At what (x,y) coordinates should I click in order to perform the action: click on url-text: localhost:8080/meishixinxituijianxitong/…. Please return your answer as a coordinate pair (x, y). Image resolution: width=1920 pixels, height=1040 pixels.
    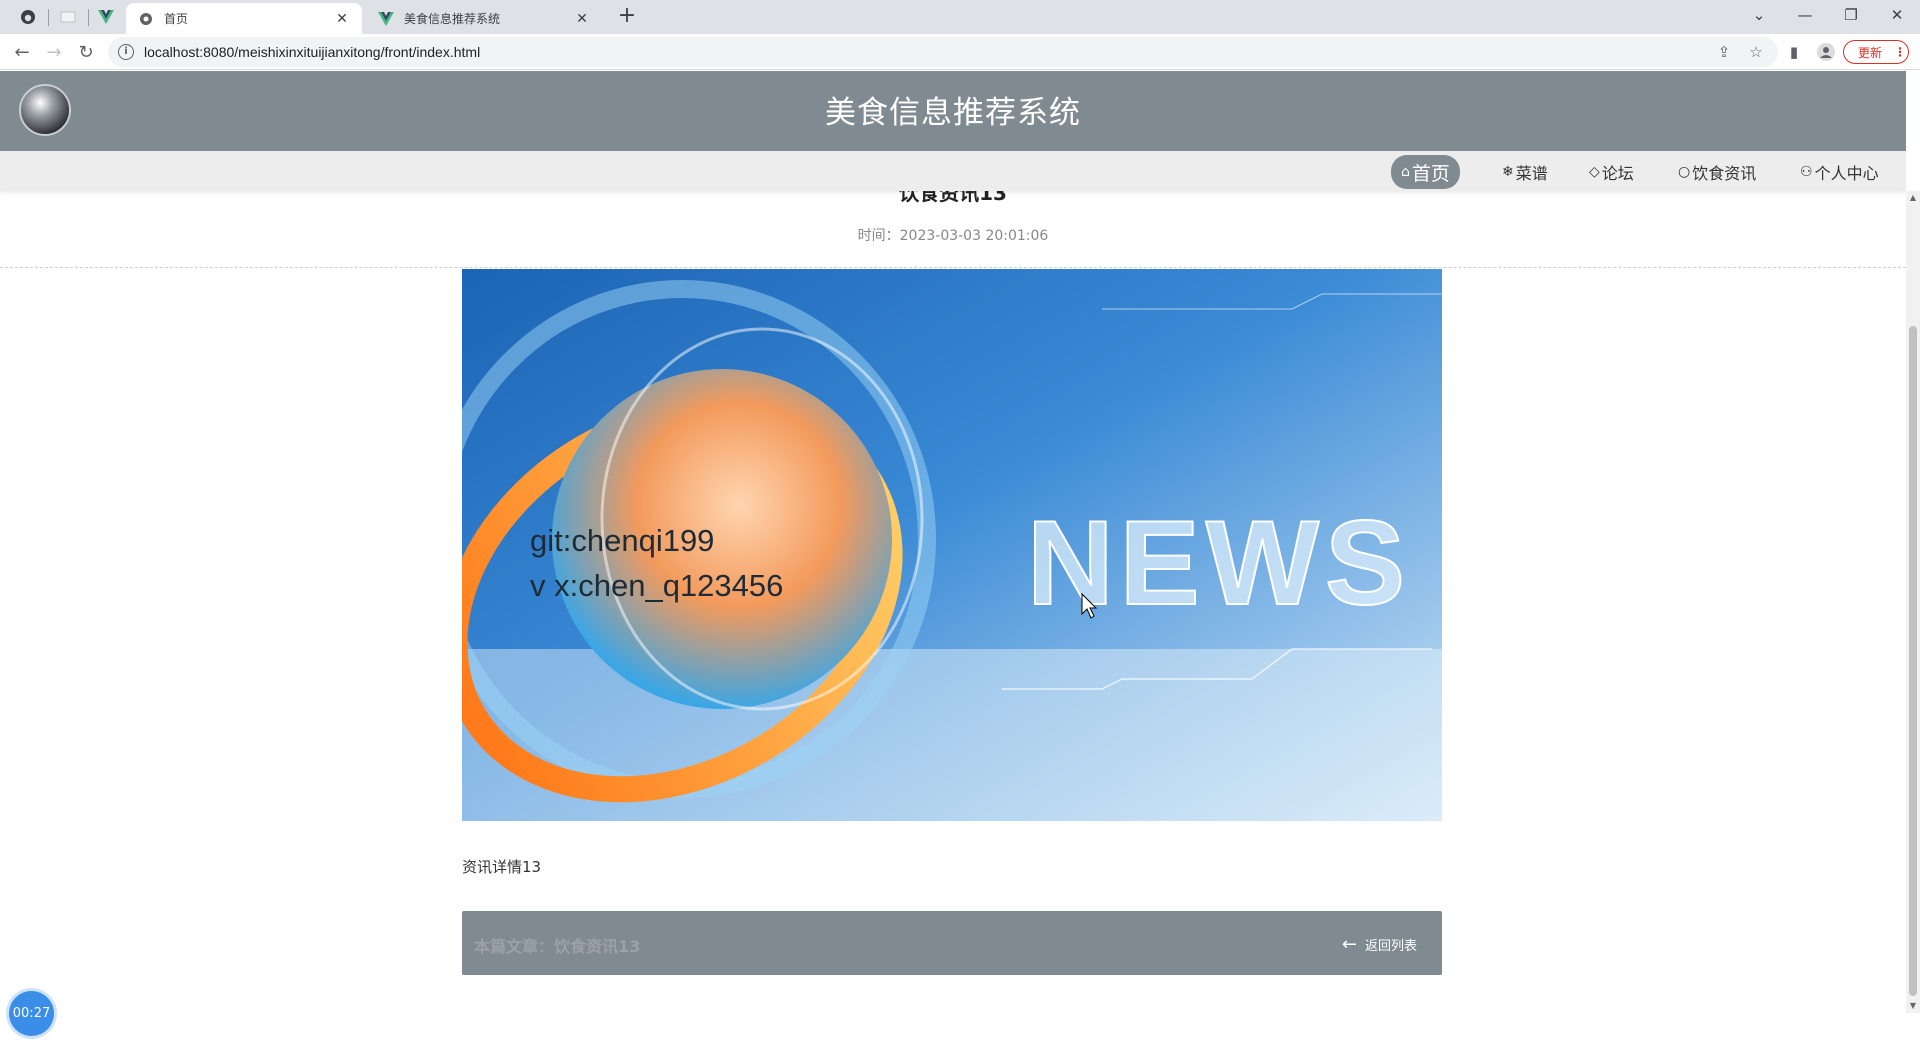
    Looking at the image, I should click on (312, 52).